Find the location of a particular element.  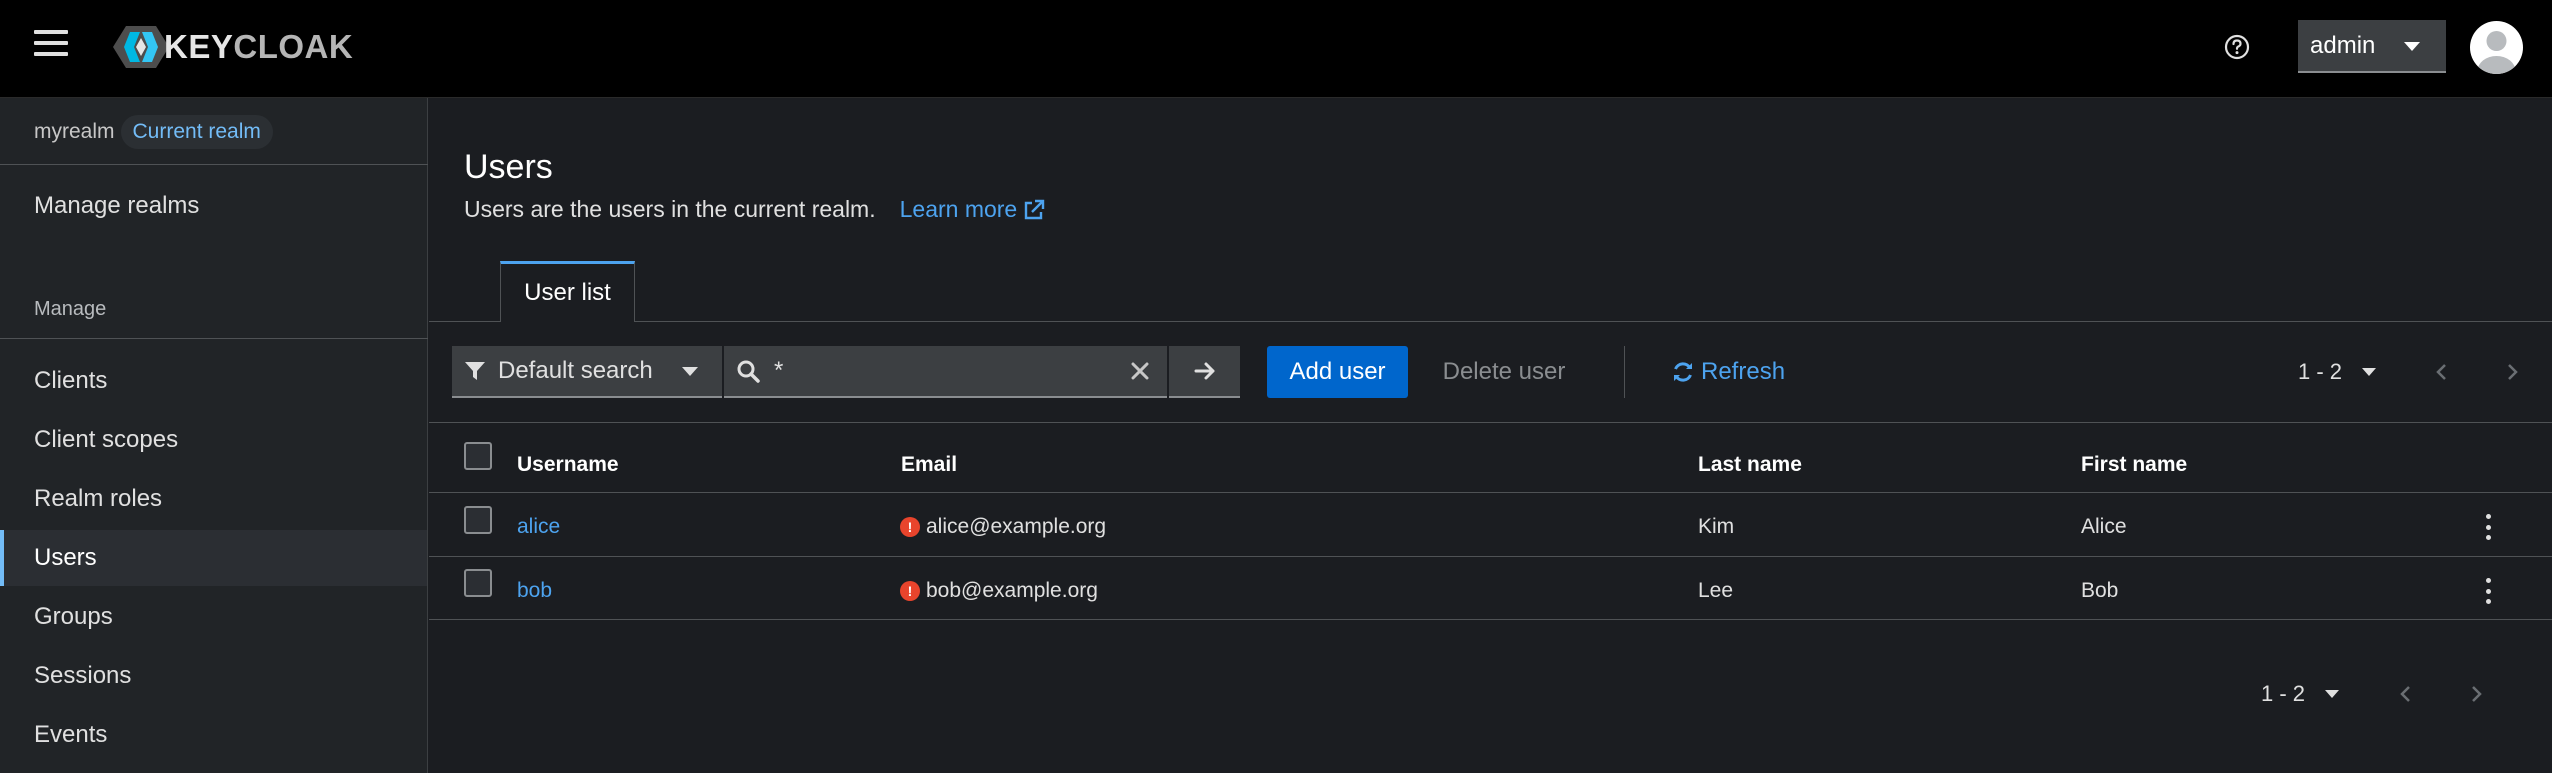

filter-icon is located at coordinates (475, 371).